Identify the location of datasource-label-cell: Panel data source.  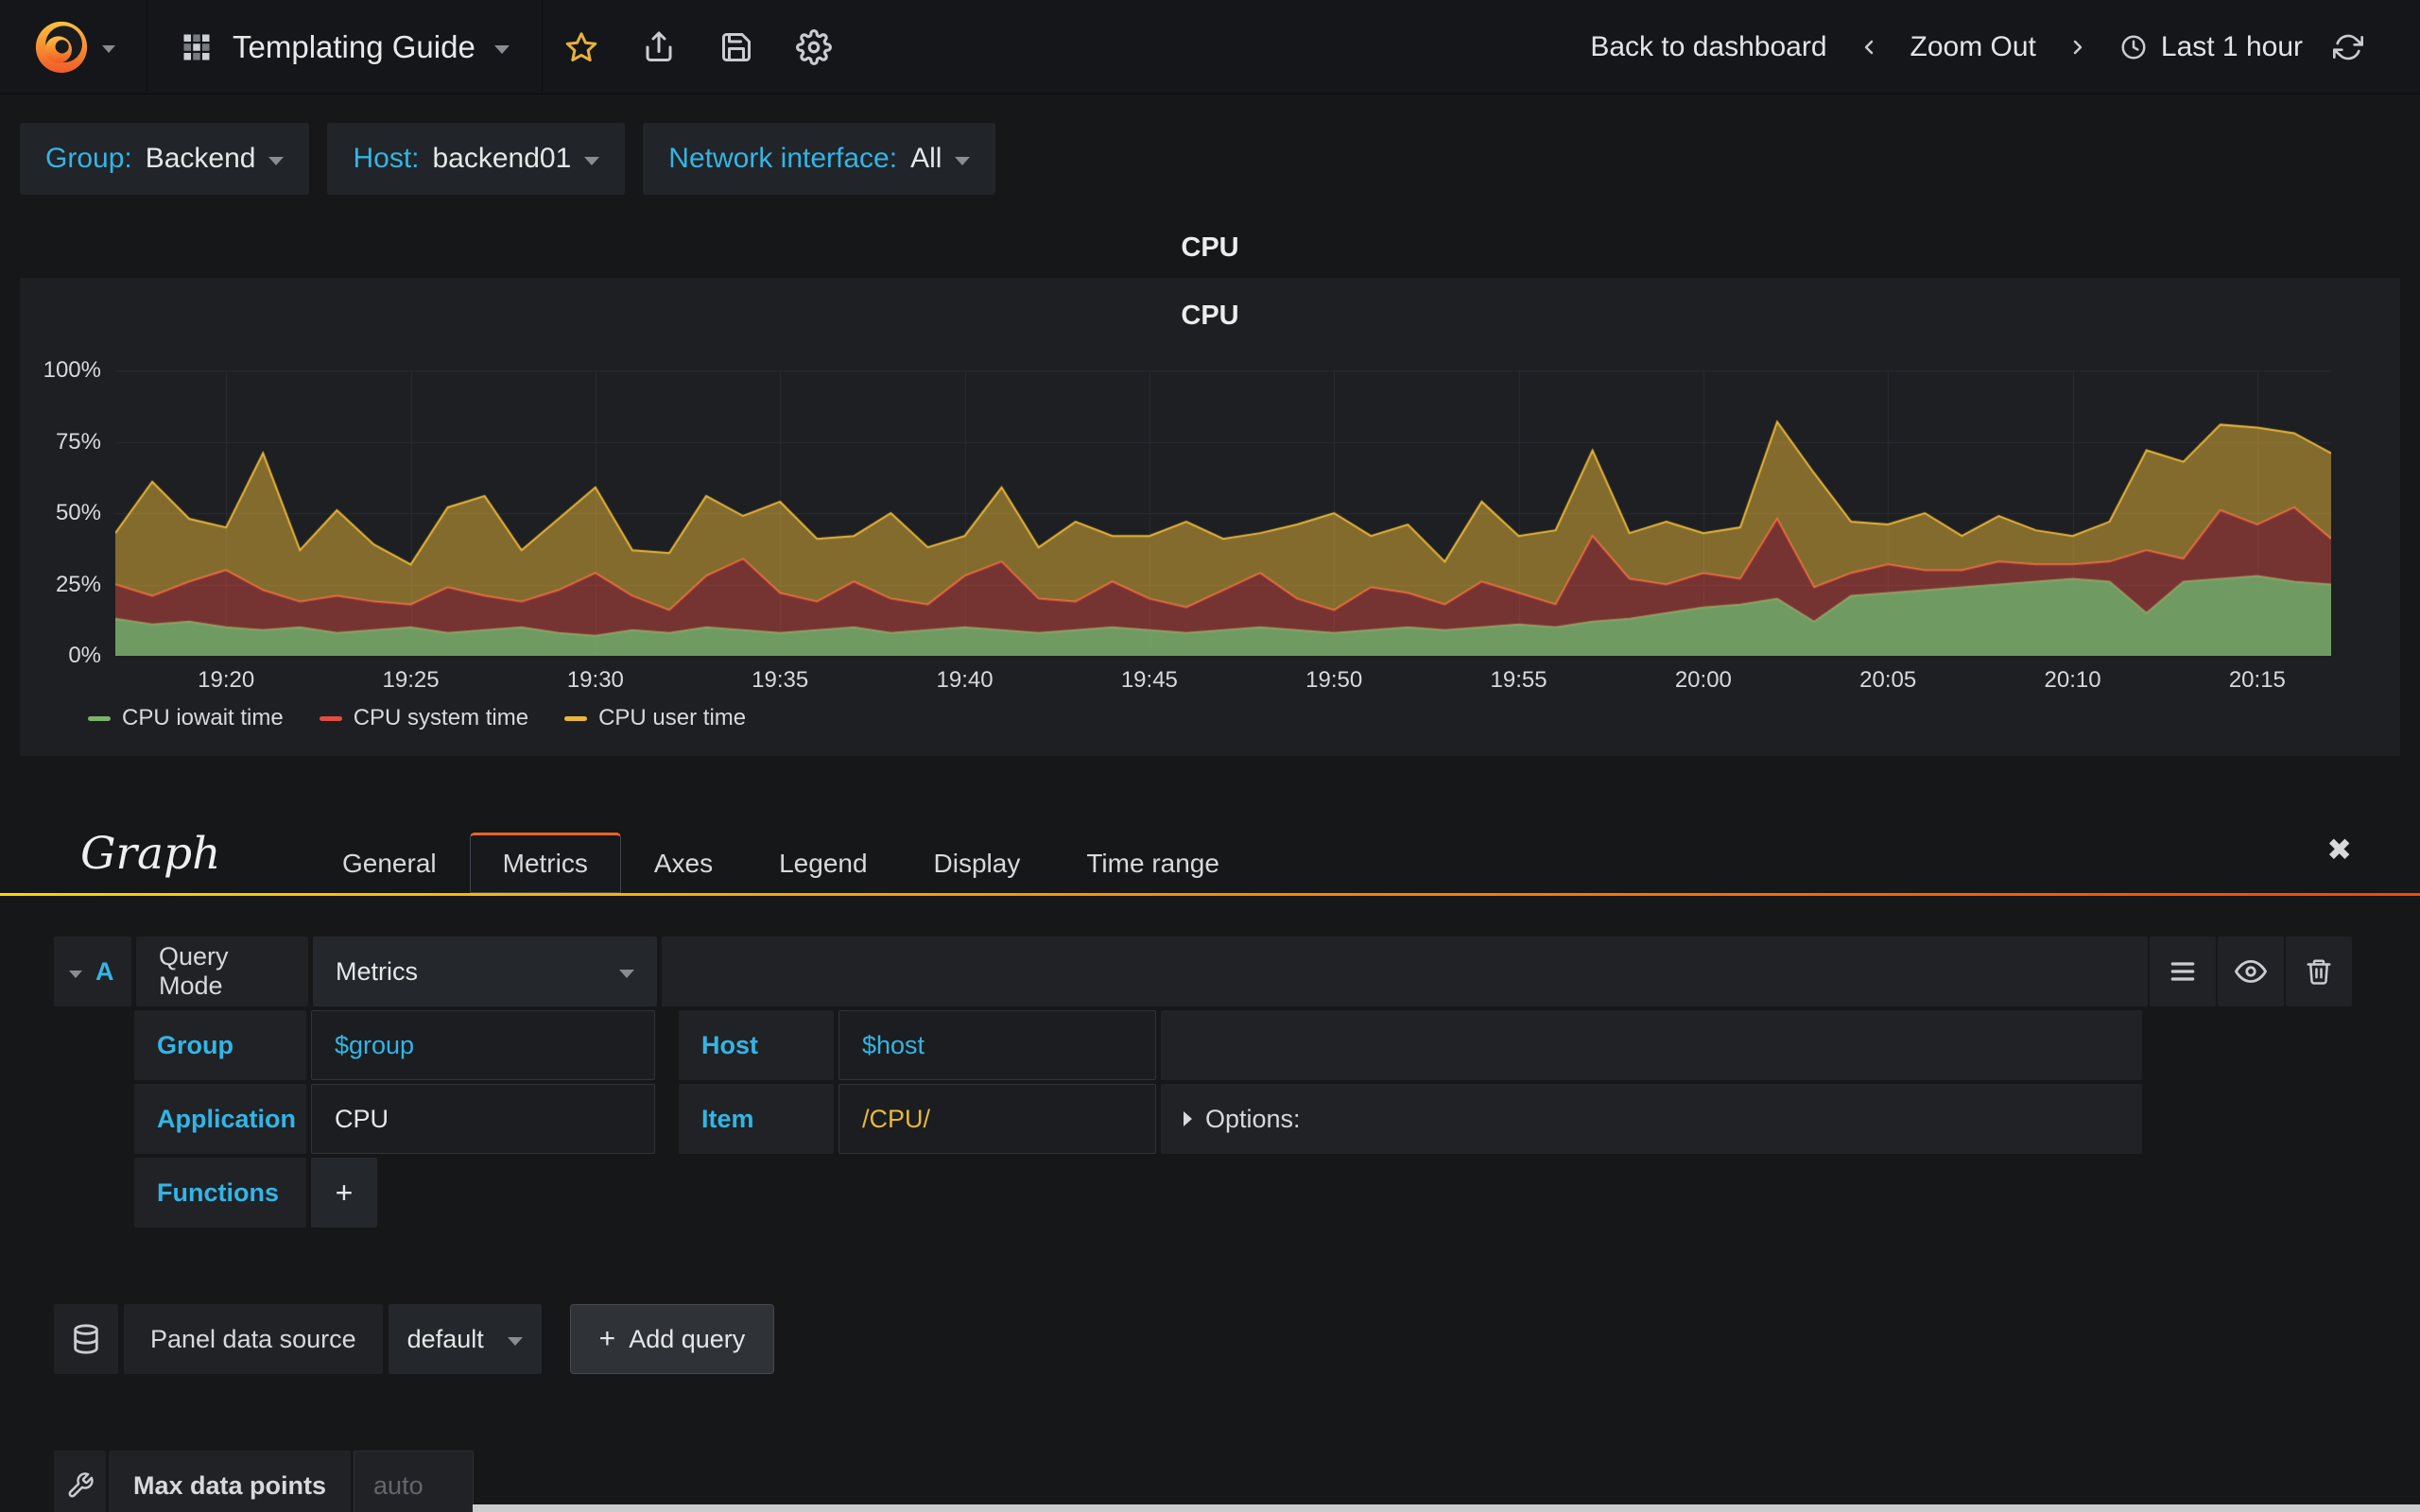
(254, 1339).